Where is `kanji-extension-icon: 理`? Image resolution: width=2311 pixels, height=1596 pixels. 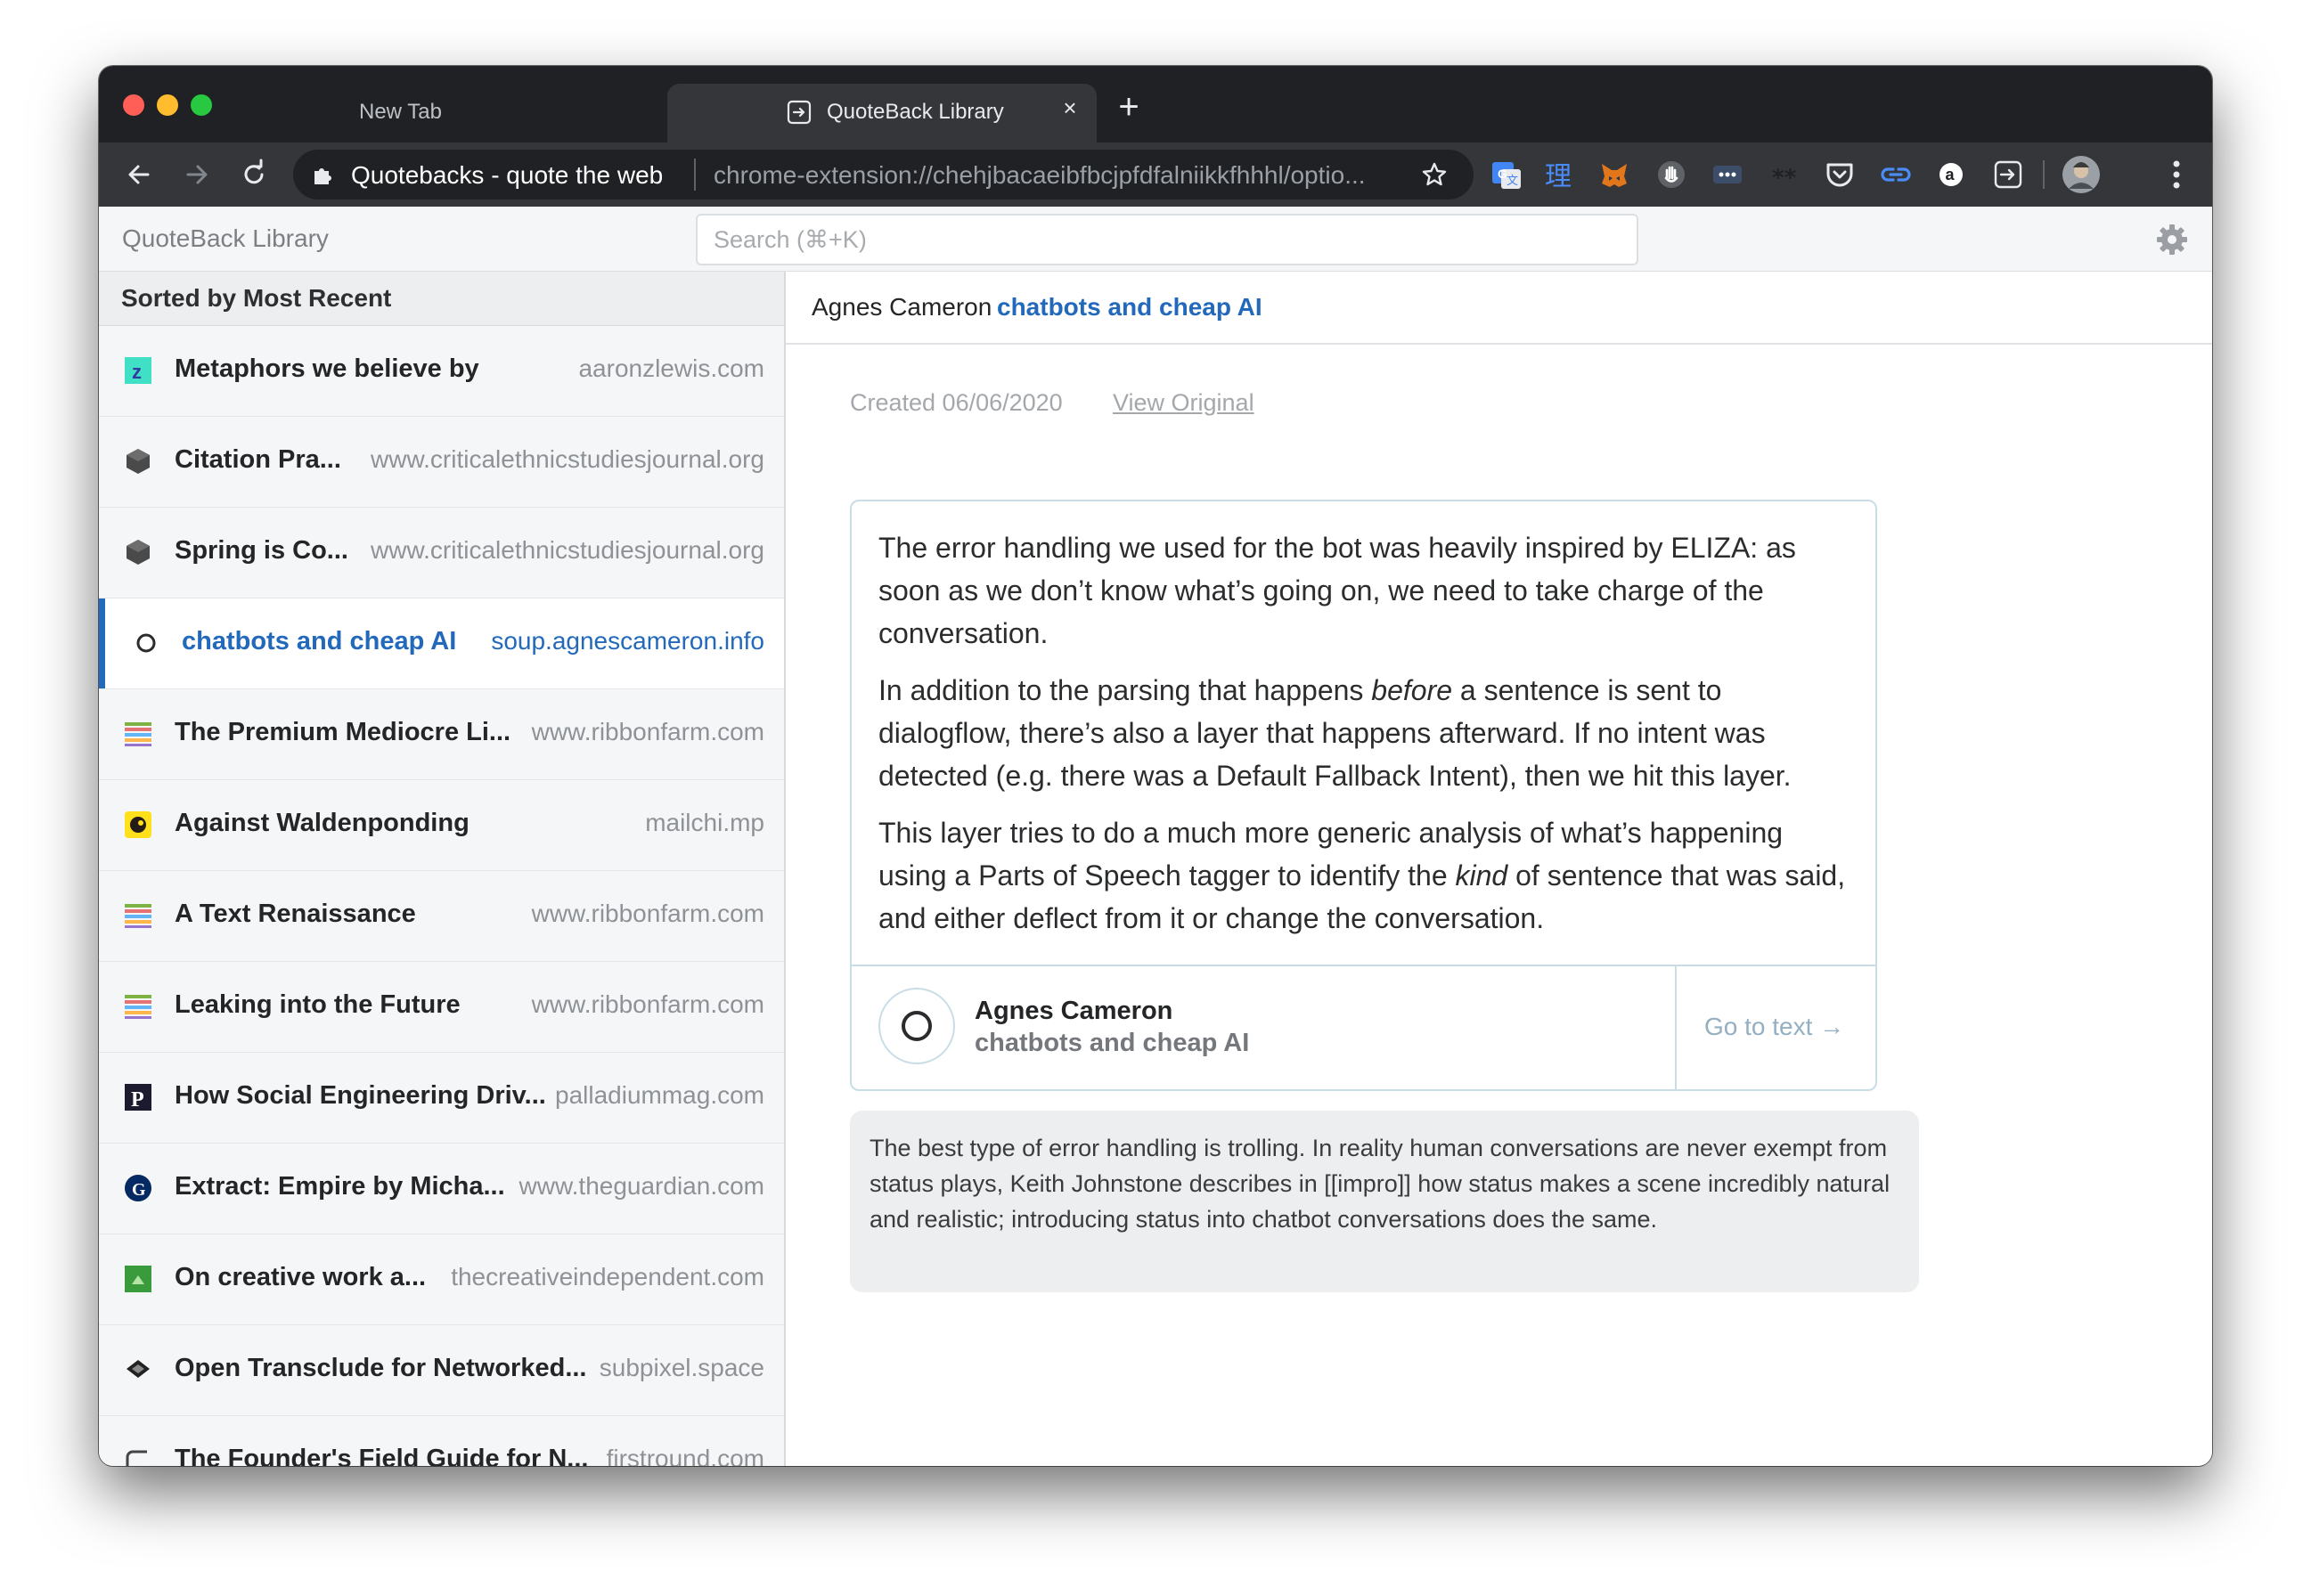 kanji-extension-icon: 理 is located at coordinates (1559, 174).